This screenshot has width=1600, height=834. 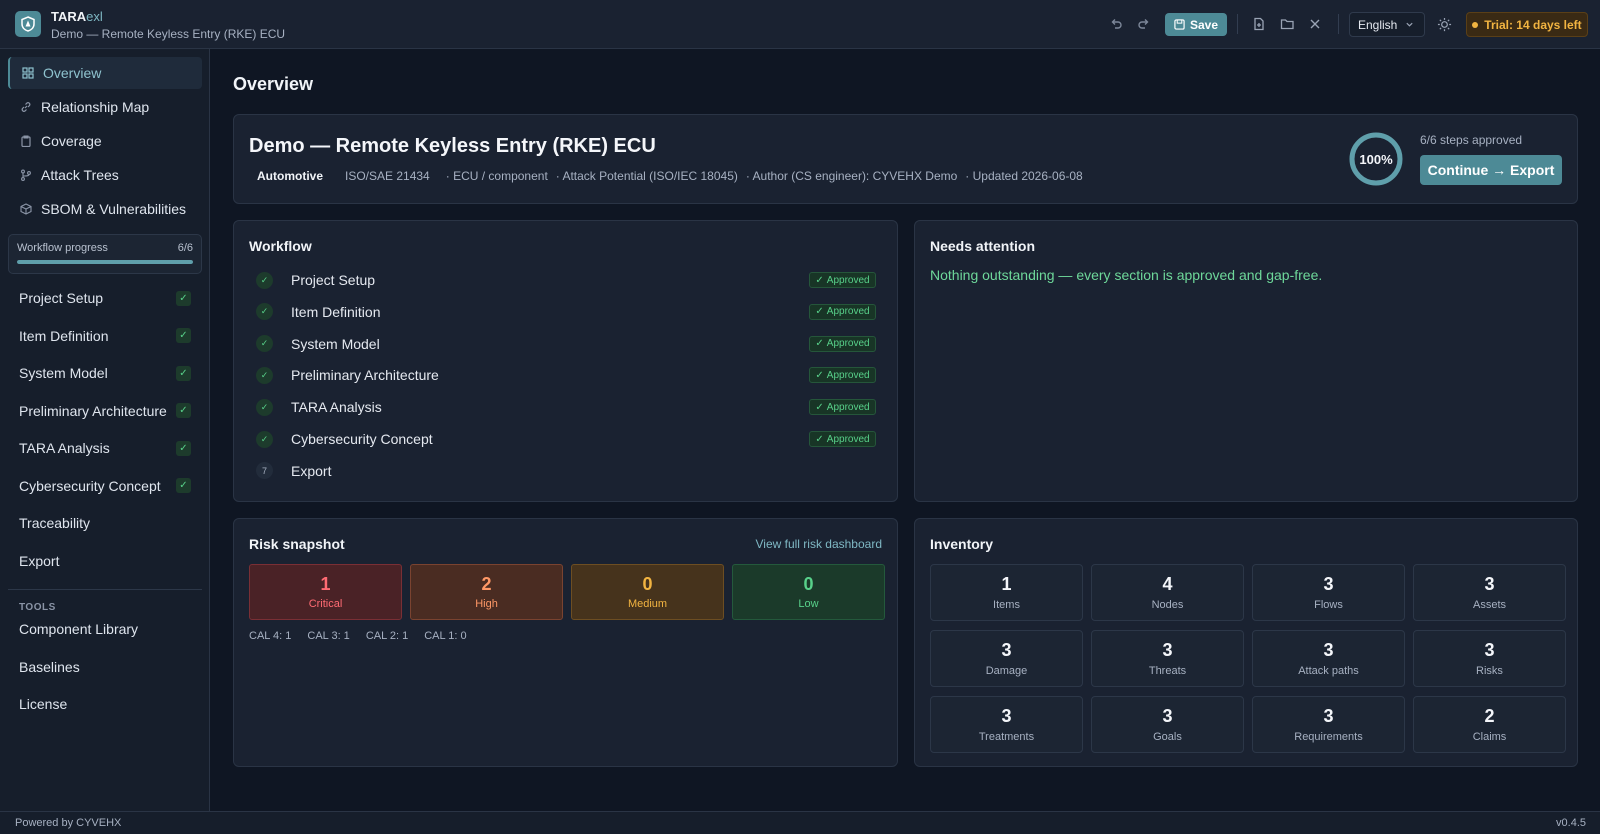 What do you see at coordinates (1571, 823) in the screenshot?
I see `version-label: v0.4.5` at bounding box center [1571, 823].